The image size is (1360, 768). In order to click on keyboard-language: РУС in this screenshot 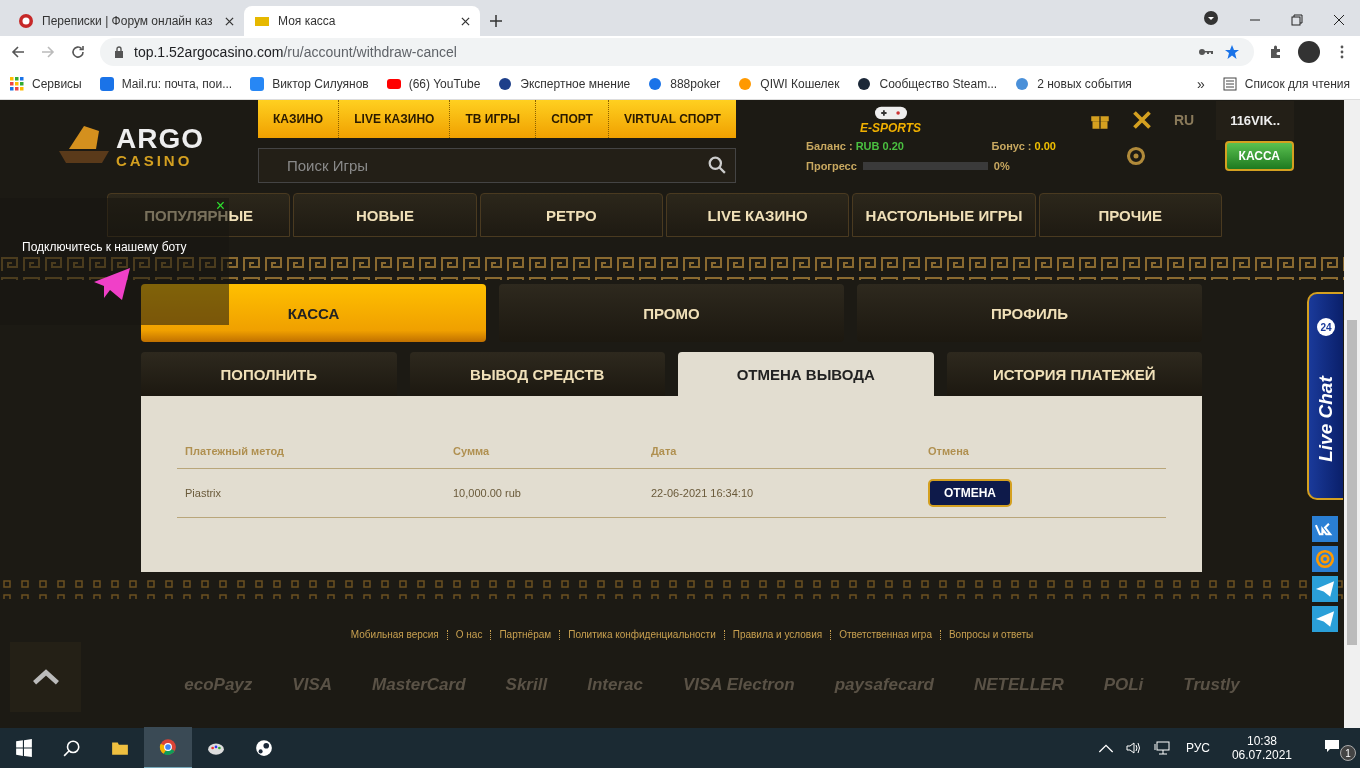, I will do `click(1197, 748)`.